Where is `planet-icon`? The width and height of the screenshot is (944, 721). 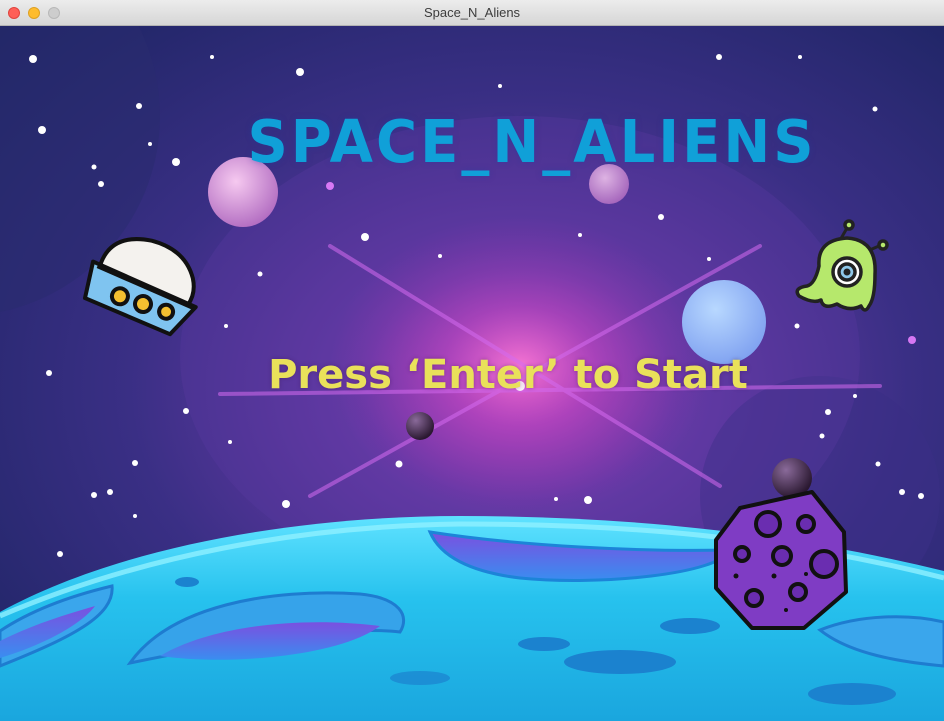
planet-icon is located at coordinates (420, 426).